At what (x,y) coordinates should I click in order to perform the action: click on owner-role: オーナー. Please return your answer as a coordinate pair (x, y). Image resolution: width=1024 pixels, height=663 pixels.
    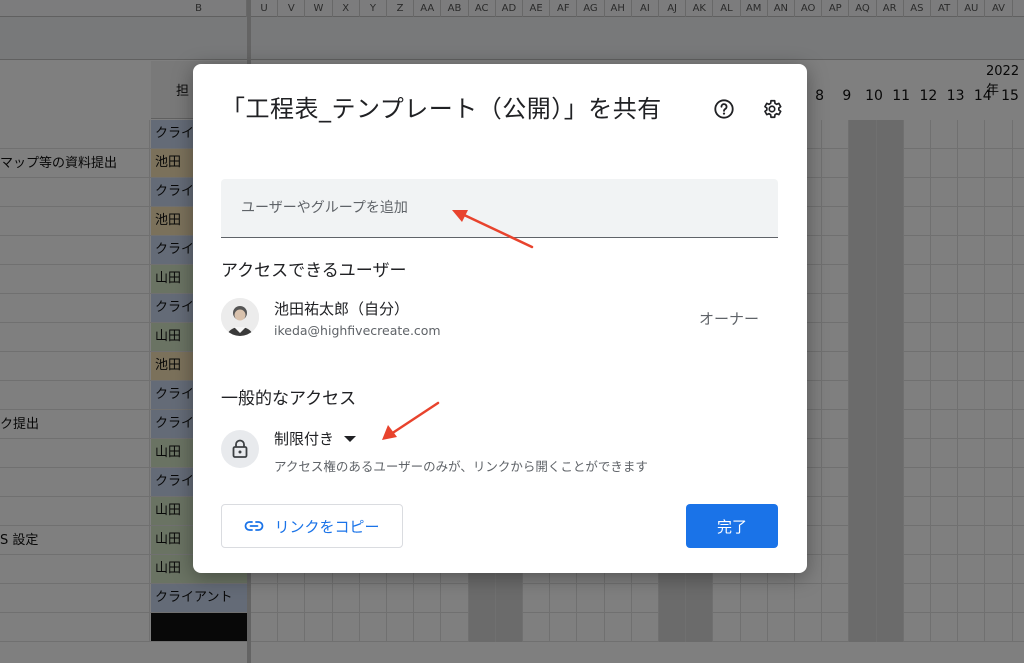
    Looking at the image, I should click on (729, 319).